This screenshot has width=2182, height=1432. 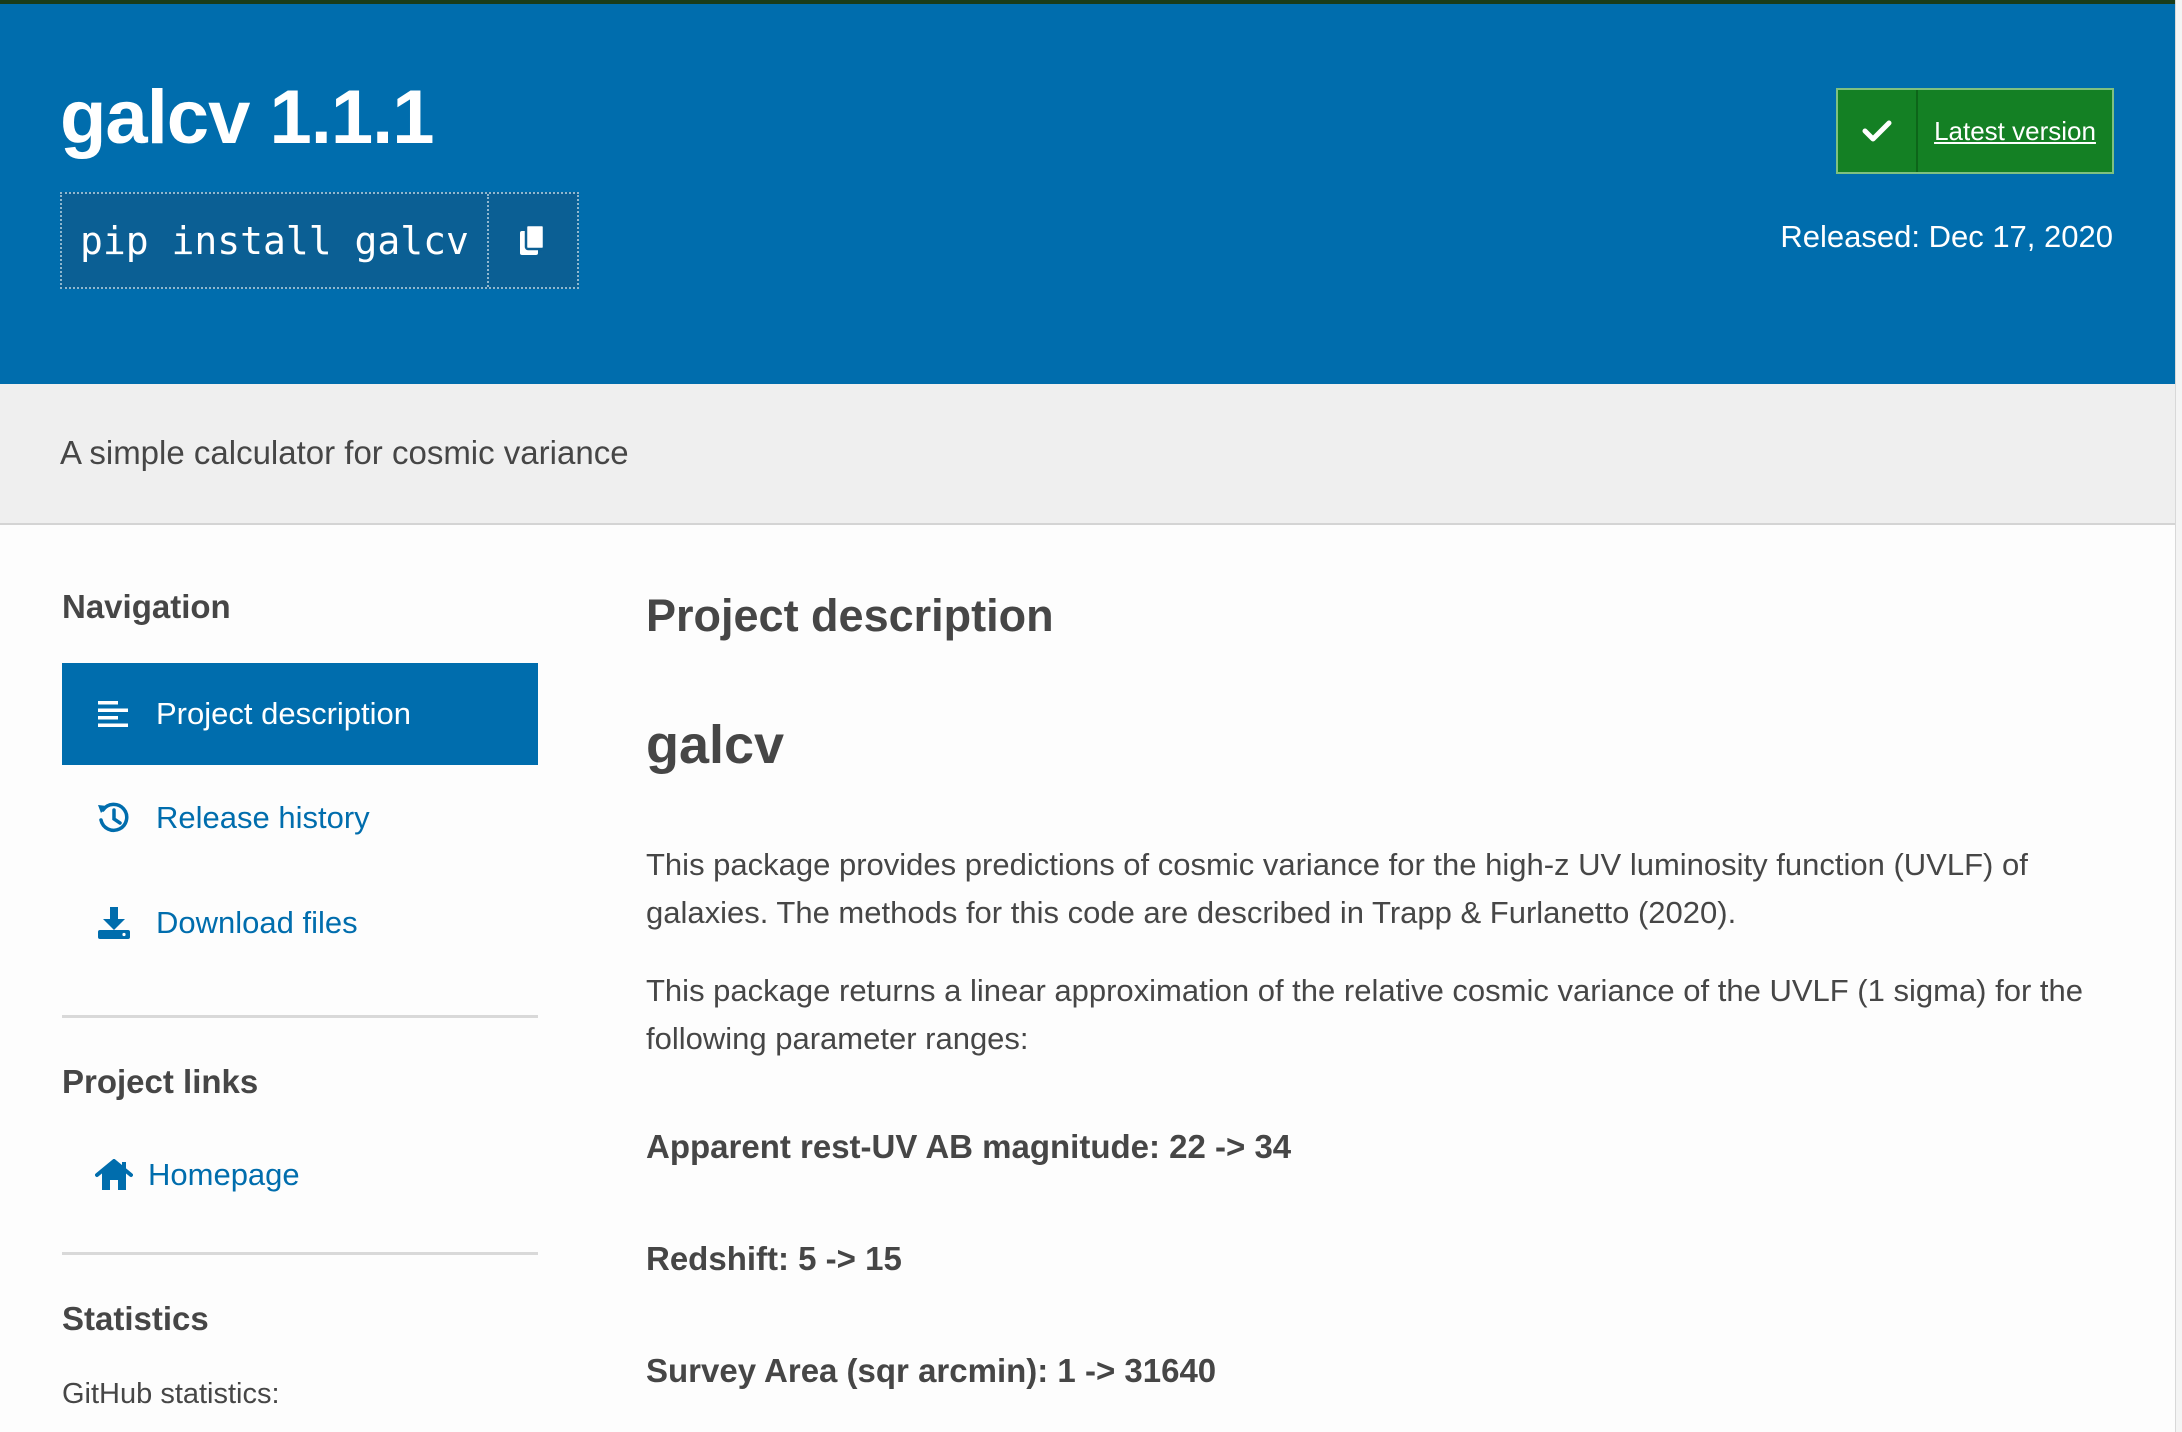 What do you see at coordinates (224, 1174) in the screenshot?
I see `homepage-link-label: Homepage` at bounding box center [224, 1174].